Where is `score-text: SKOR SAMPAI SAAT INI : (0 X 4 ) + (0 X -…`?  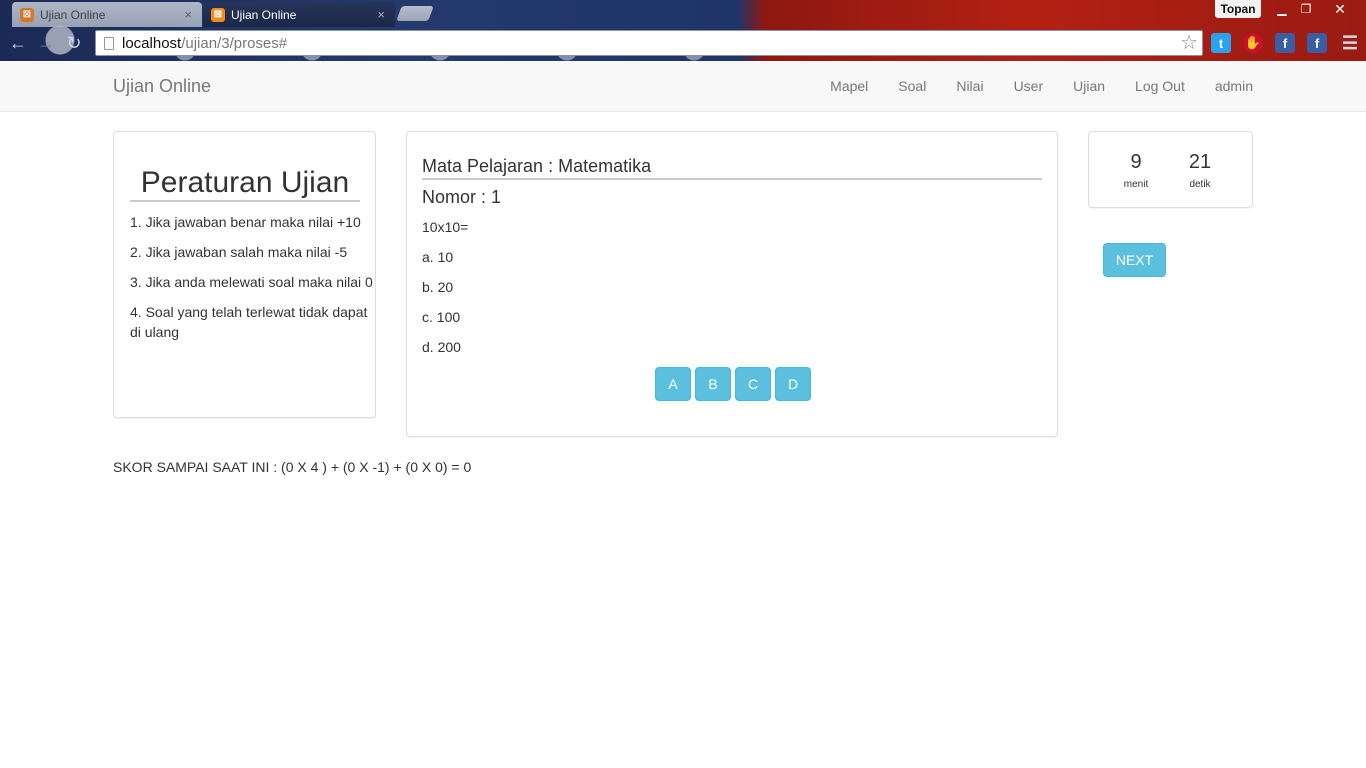 score-text: SKOR SAMPAI SAAT INI : (0 X 4 ) + (0 X -… is located at coordinates (292, 467).